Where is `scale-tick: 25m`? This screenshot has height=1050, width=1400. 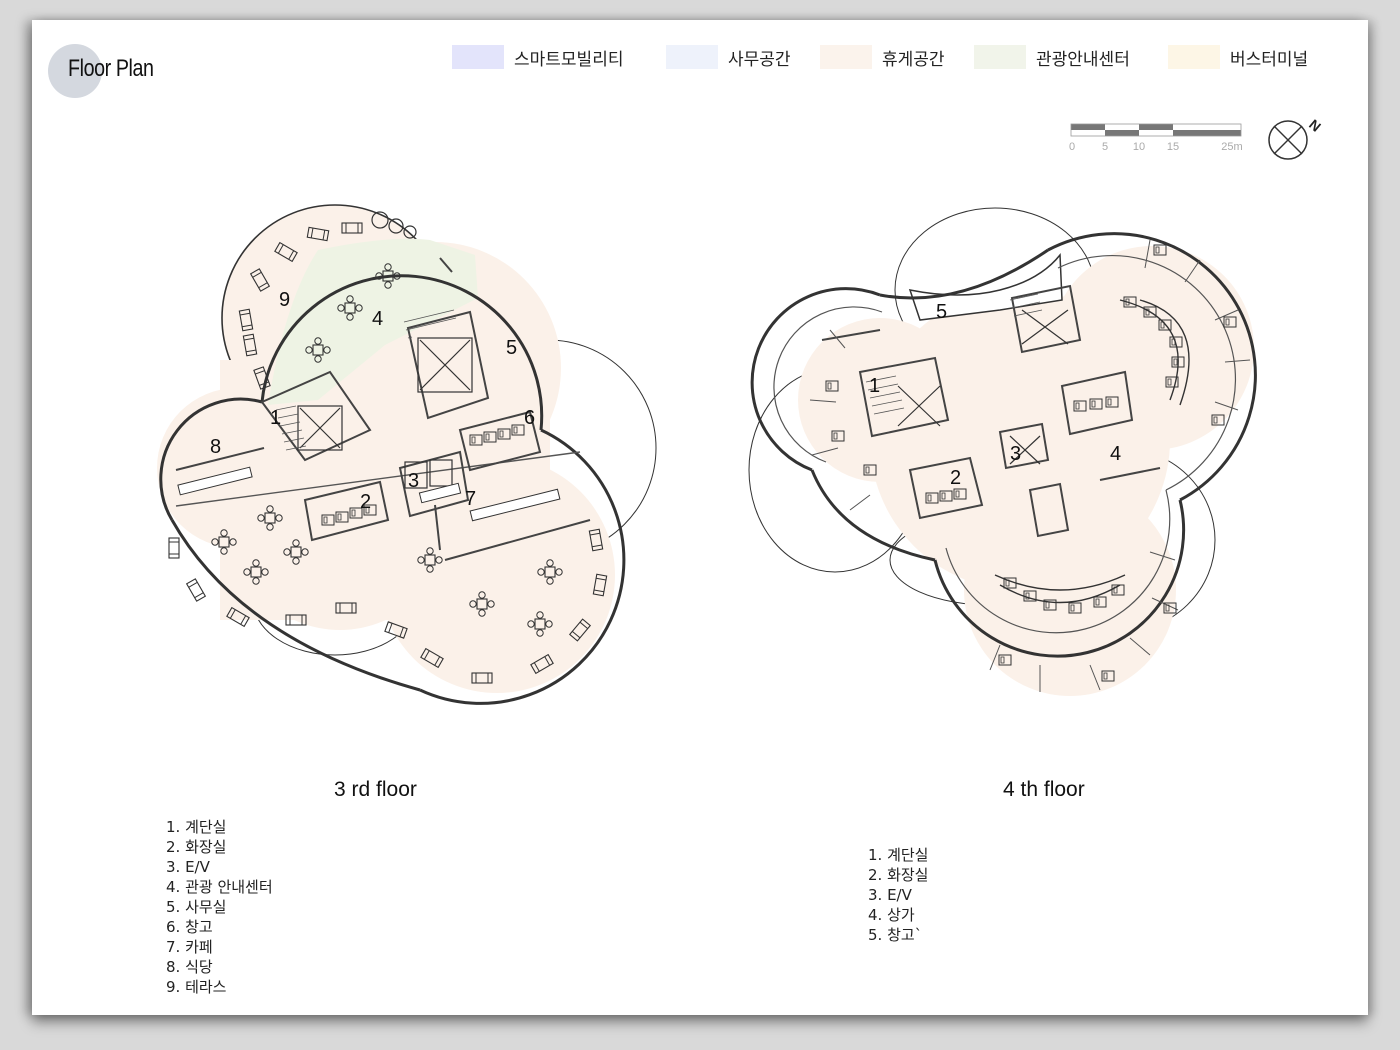 scale-tick: 25m is located at coordinates (1231, 147).